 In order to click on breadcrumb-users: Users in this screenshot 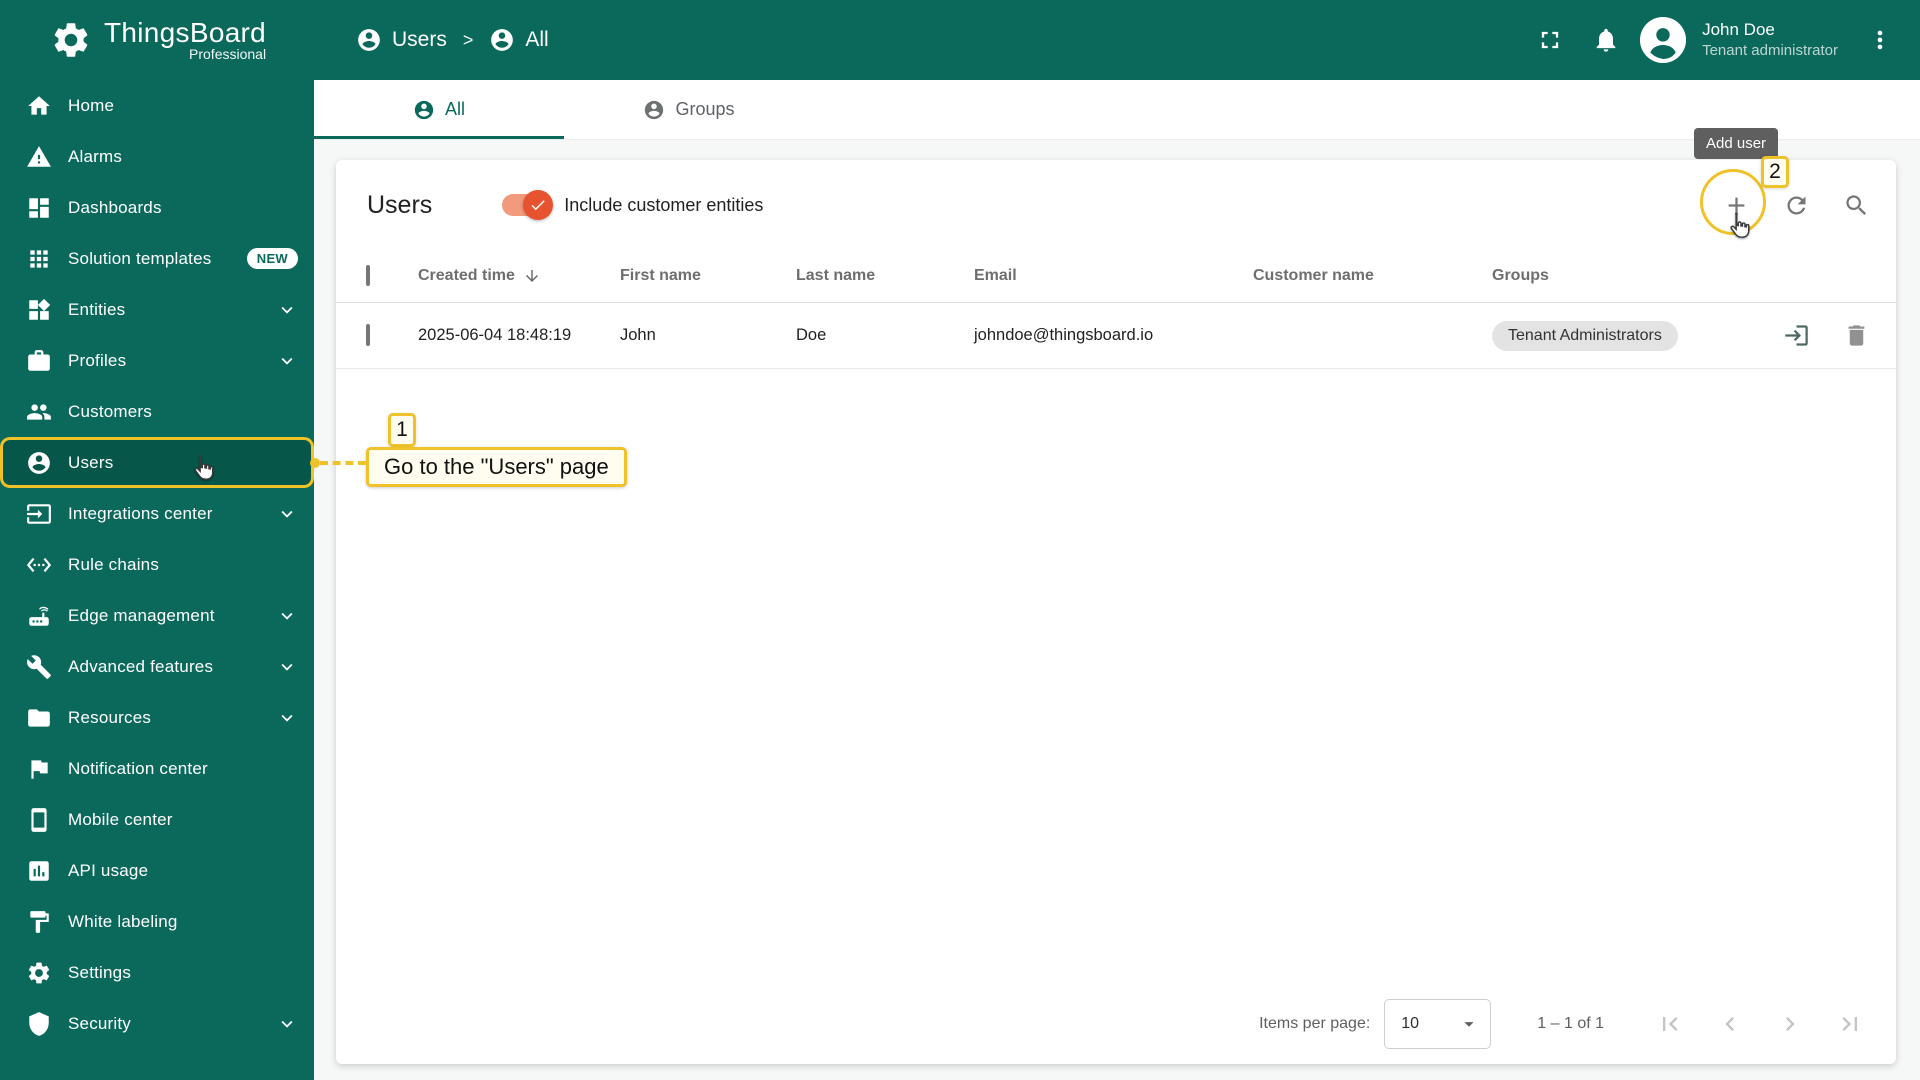, I will do `click(401, 40)`.